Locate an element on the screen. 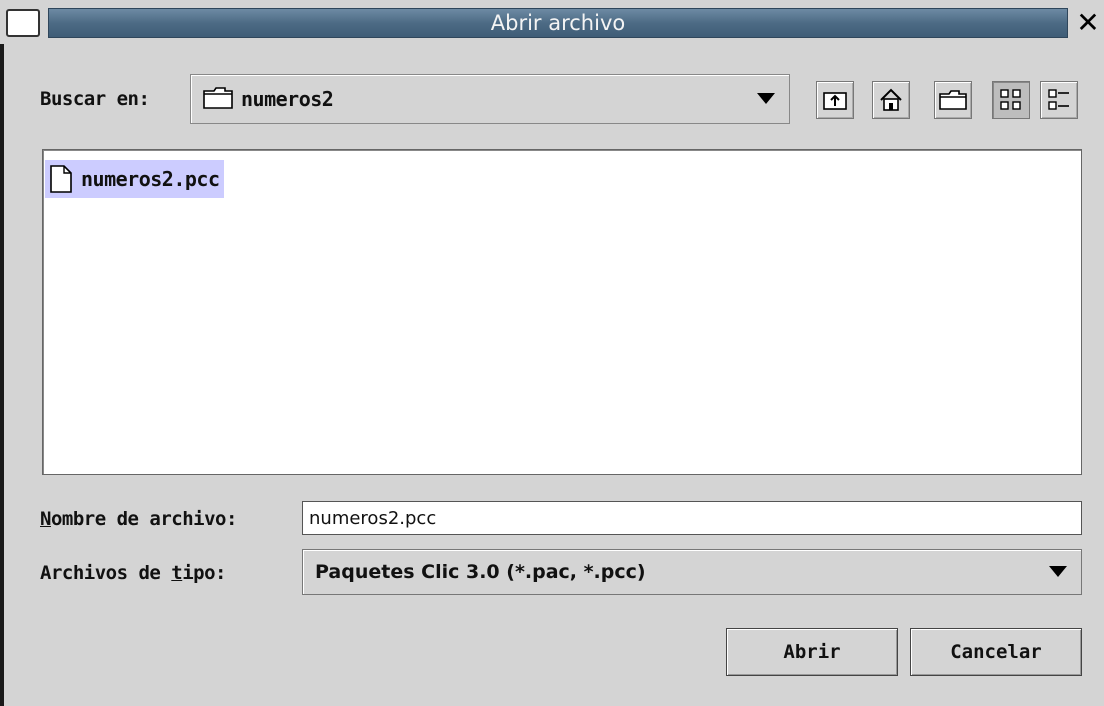 This screenshot has width=1104, height=706. list-view-button is located at coordinates (1011, 100).